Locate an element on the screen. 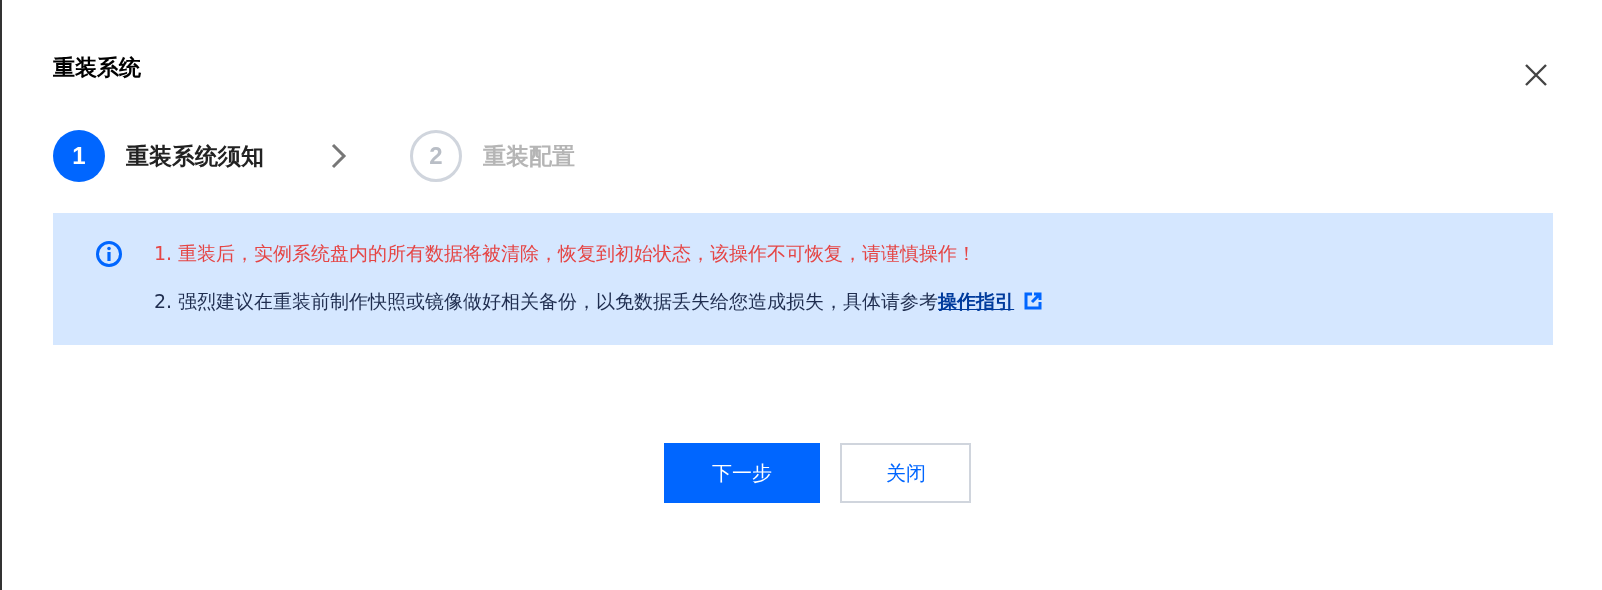 This screenshot has width=1602, height=590. info-icon is located at coordinates (109, 254).